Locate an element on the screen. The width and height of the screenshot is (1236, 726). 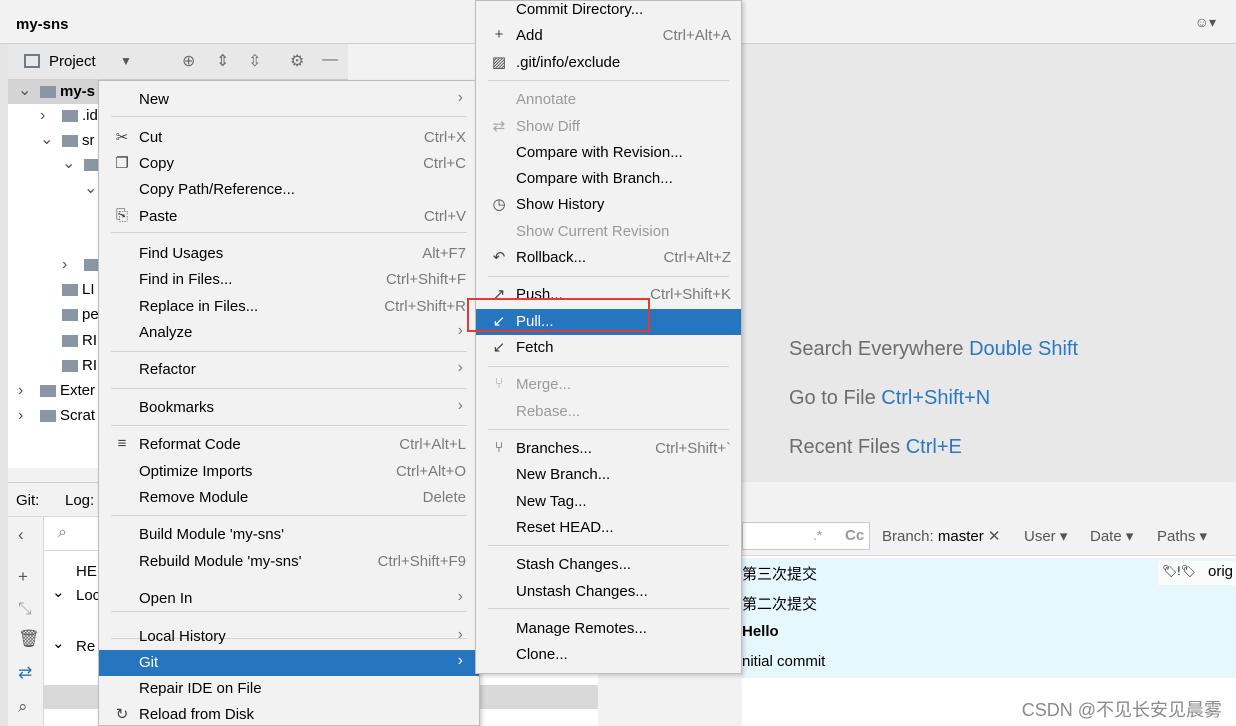
commit-row: nitial commit is located at coordinates (989, 663).